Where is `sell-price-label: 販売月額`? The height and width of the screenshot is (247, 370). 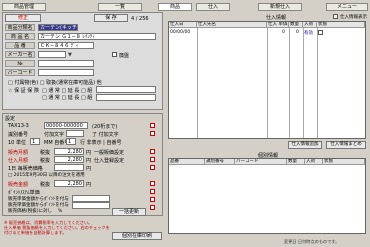
sell-price-label: 販売月額 is located at coordinates (18, 153).